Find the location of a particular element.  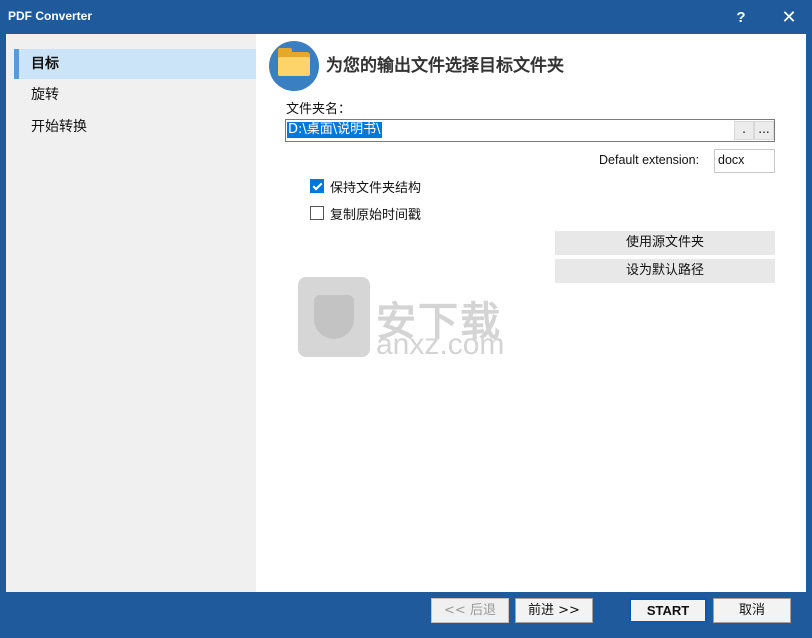

keep-structure-checkbox is located at coordinates (317, 186).